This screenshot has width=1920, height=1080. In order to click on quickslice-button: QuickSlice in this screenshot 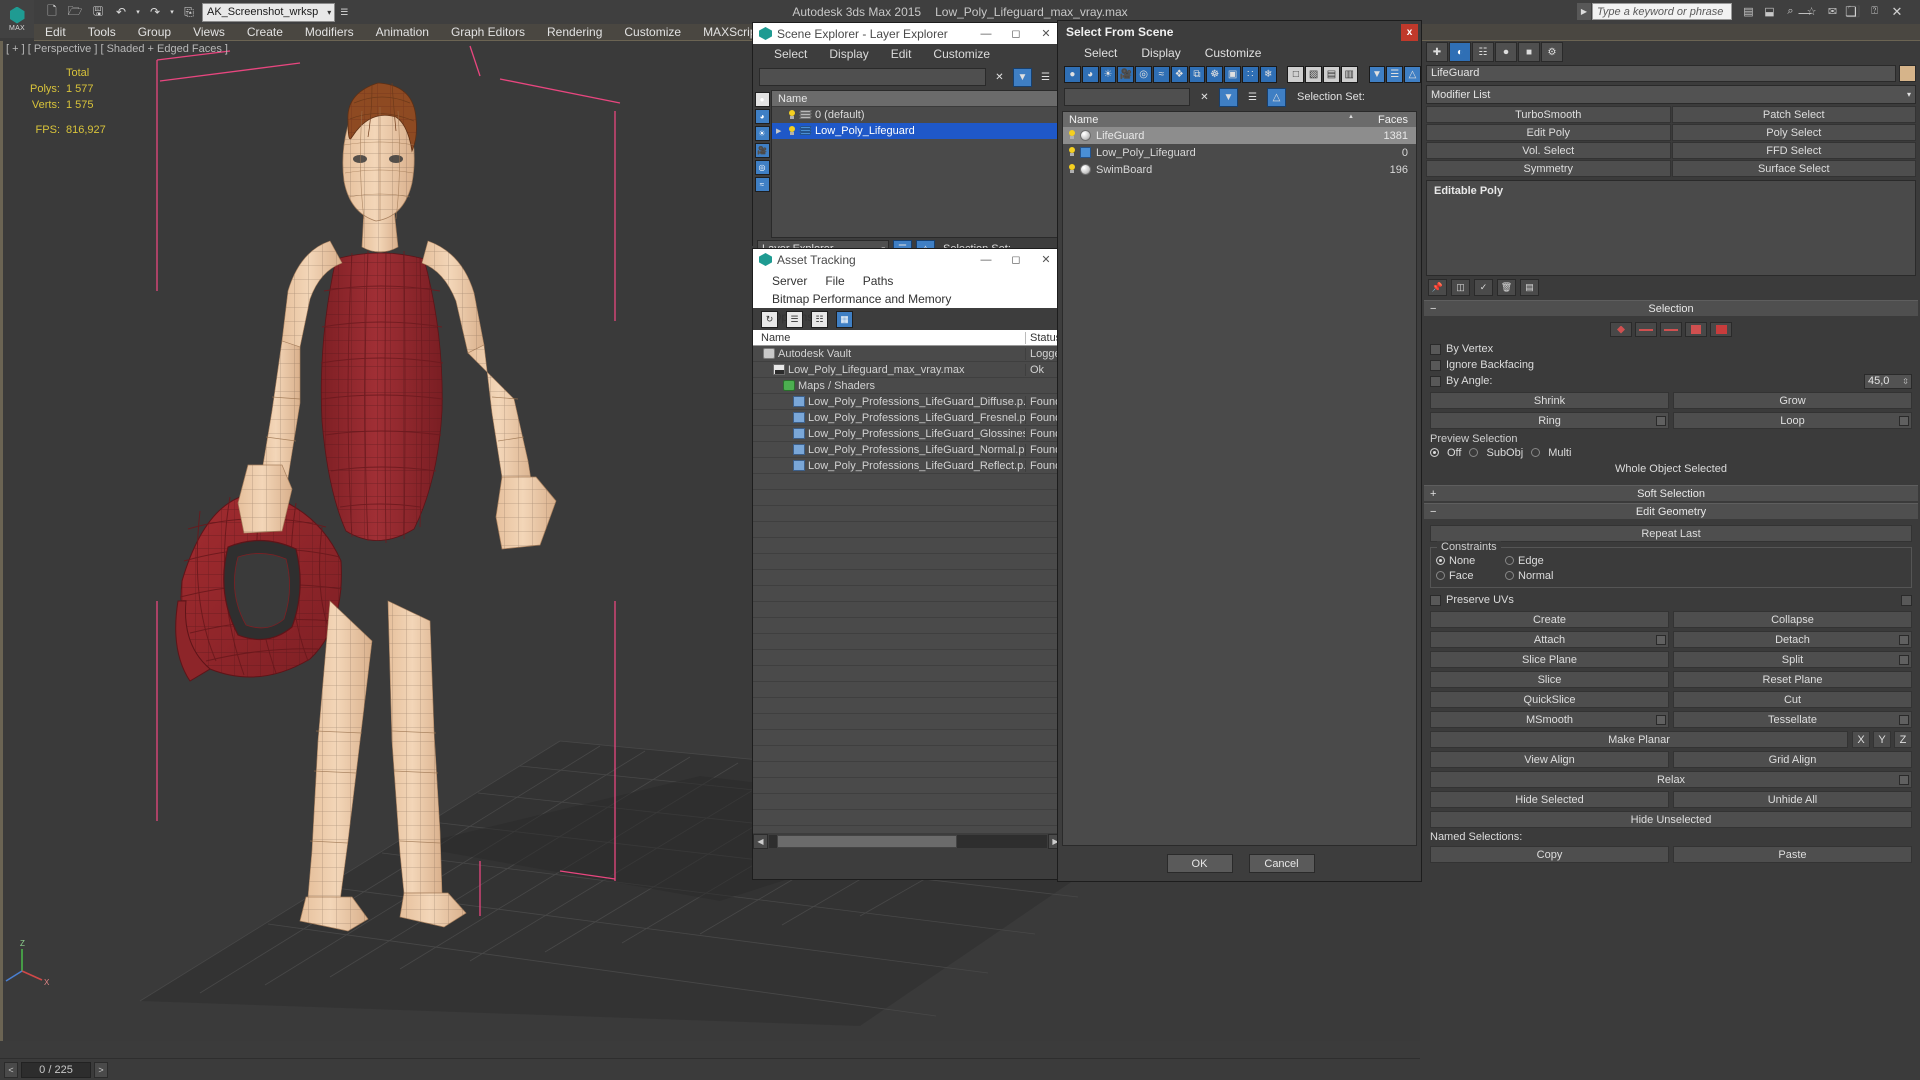, I will do `click(1549, 699)`.